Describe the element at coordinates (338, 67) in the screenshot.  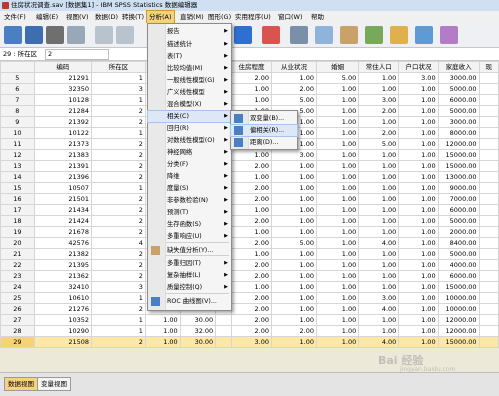
I see `column-header-8: 婚姻` at that location.